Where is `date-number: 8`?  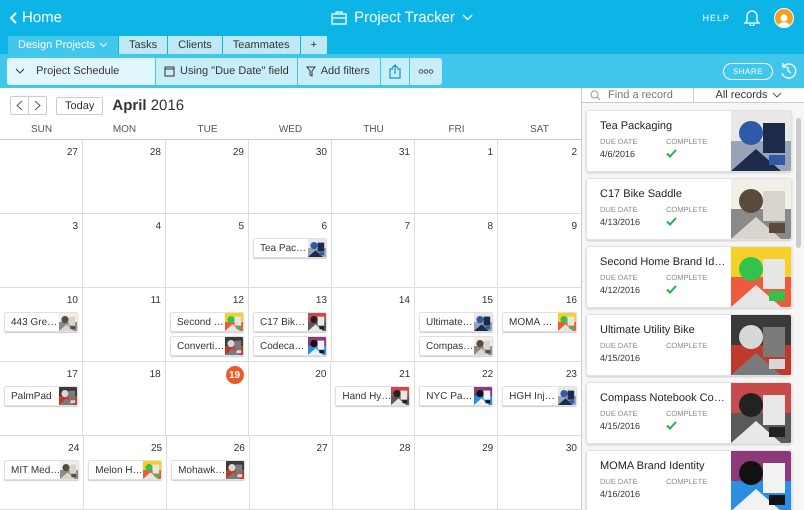 date-number: 8 is located at coordinates (490, 227).